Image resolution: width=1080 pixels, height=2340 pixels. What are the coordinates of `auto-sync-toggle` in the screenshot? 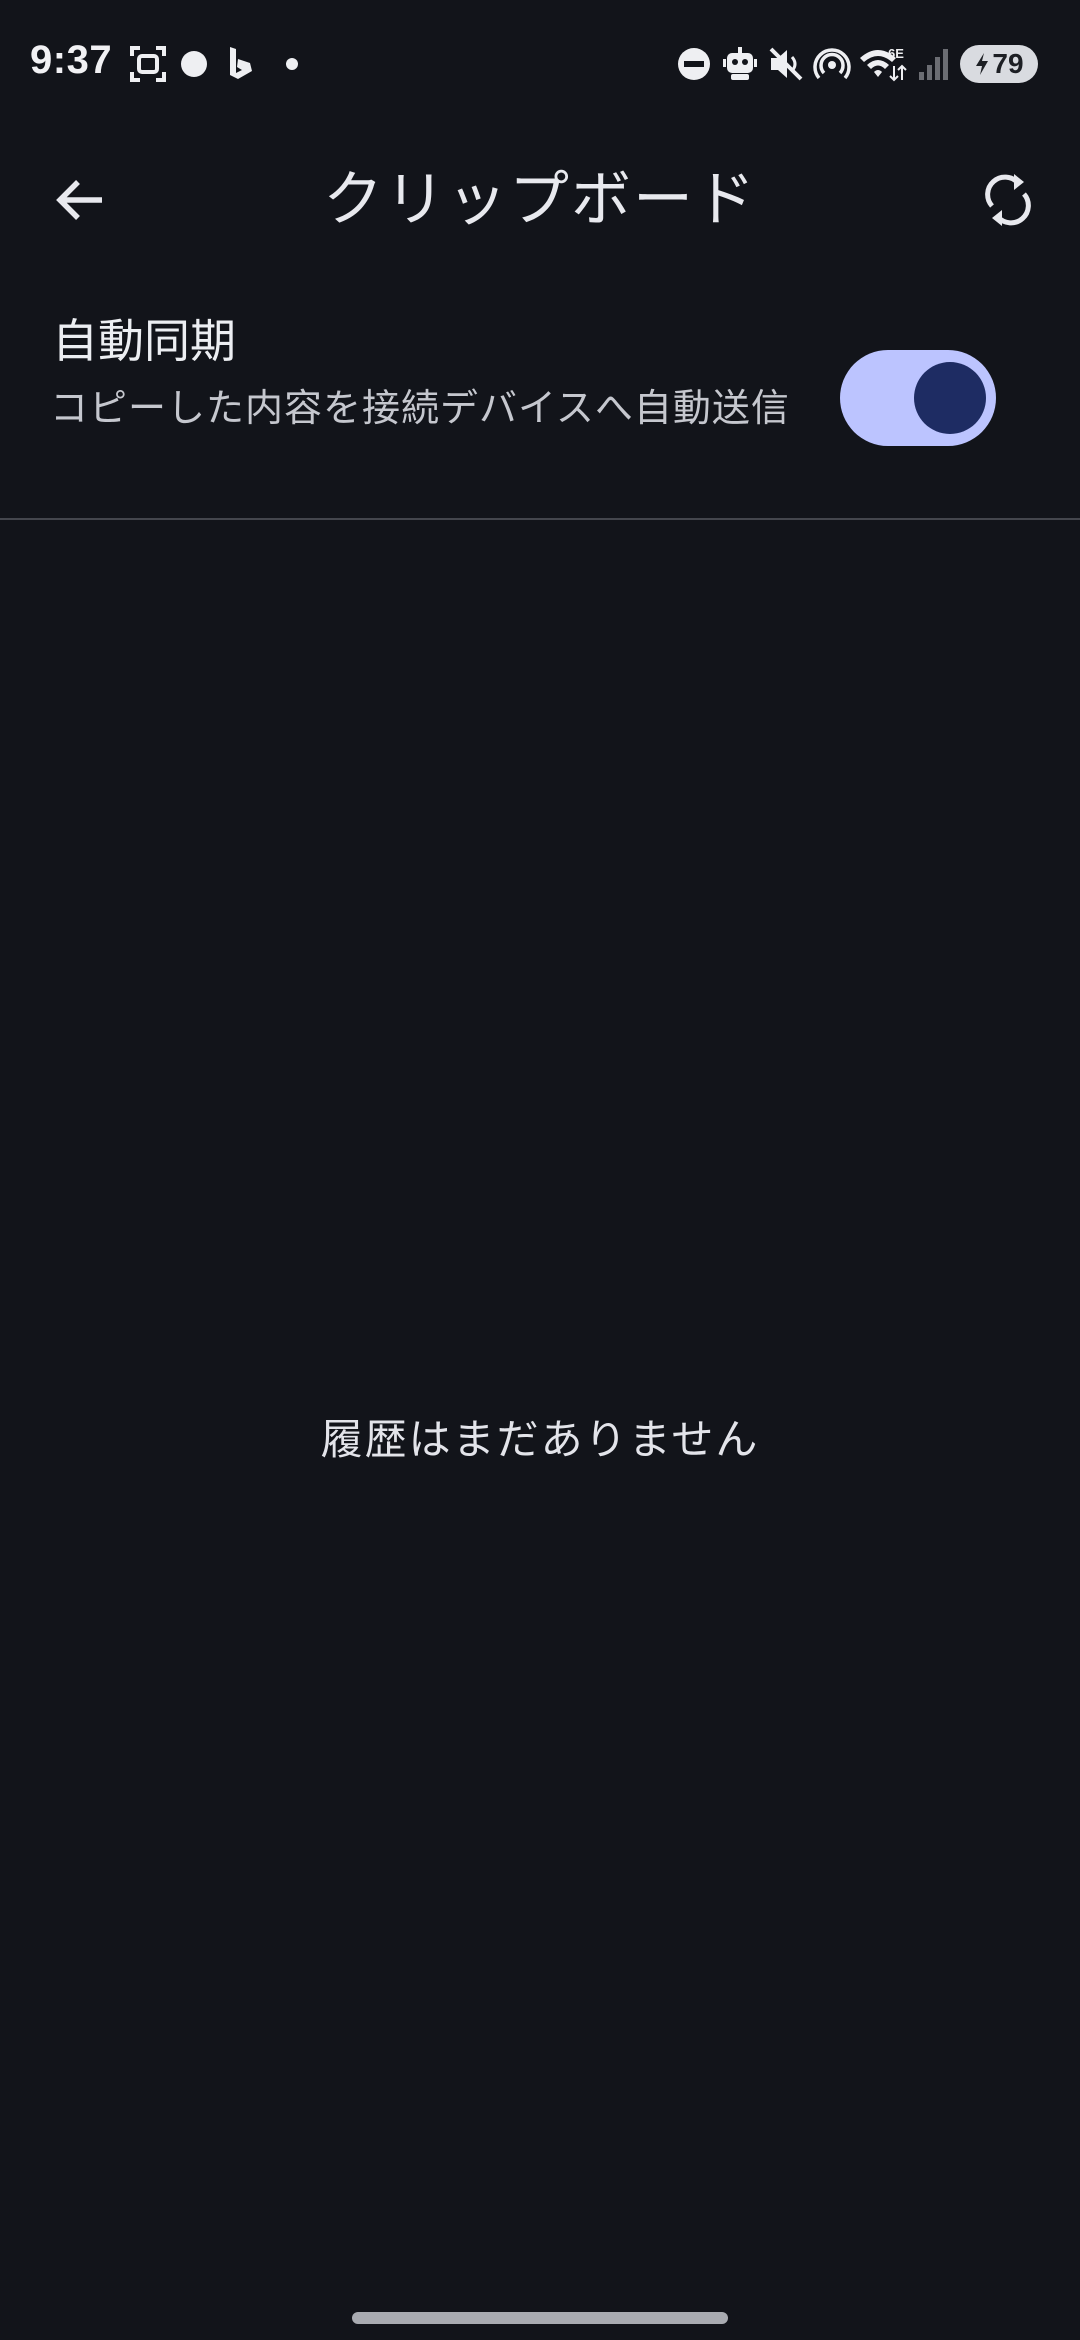 It's located at (918, 398).